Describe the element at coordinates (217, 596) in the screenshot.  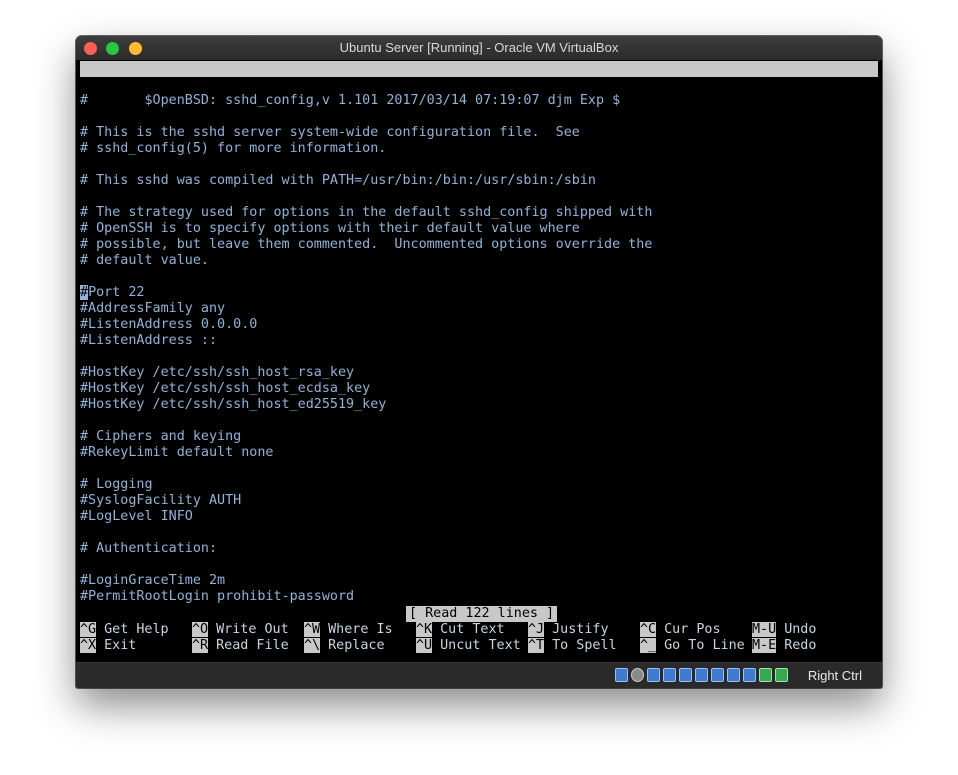
I see `editor-line: #PermitRootLogin prohibit-password` at that location.